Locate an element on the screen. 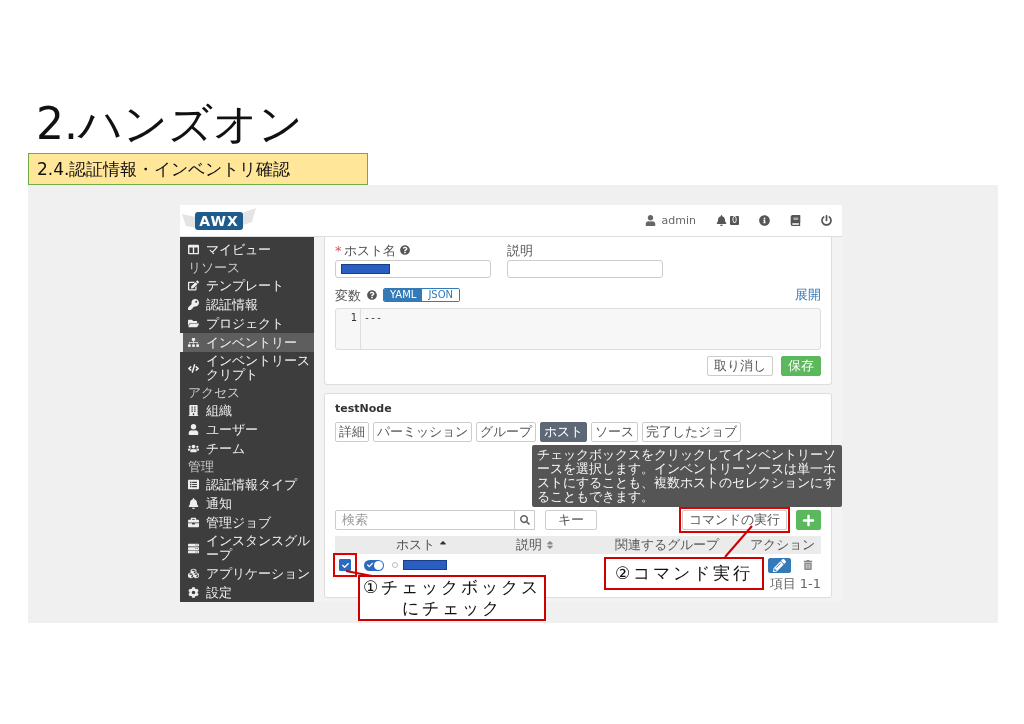  cancel-button: 取り消し is located at coordinates (740, 366).